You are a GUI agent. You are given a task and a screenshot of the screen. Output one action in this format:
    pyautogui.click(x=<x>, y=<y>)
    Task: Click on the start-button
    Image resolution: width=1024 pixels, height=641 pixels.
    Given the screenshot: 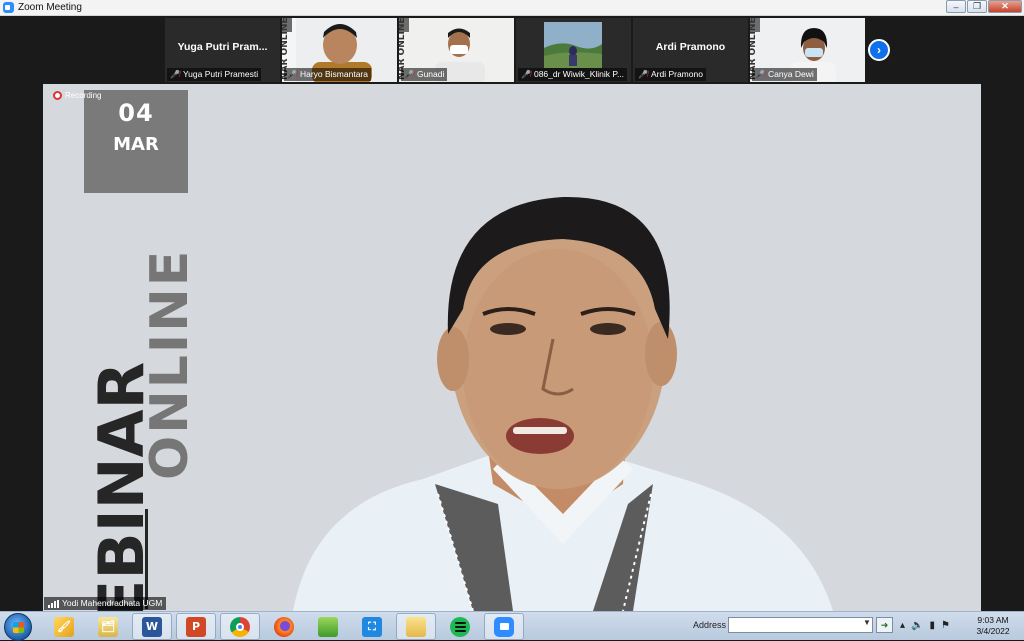 What is the action you would take?
    pyautogui.click(x=18, y=627)
    